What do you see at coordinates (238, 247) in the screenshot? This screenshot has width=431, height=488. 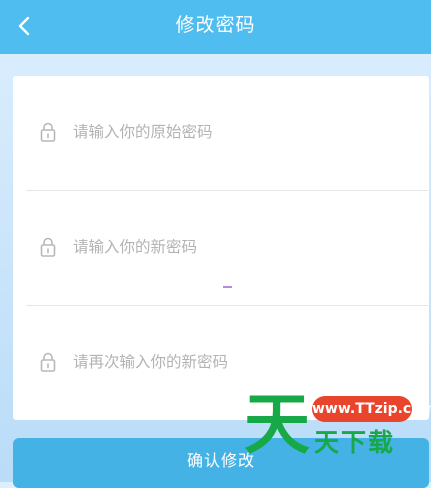 I see `new-password-input` at bounding box center [238, 247].